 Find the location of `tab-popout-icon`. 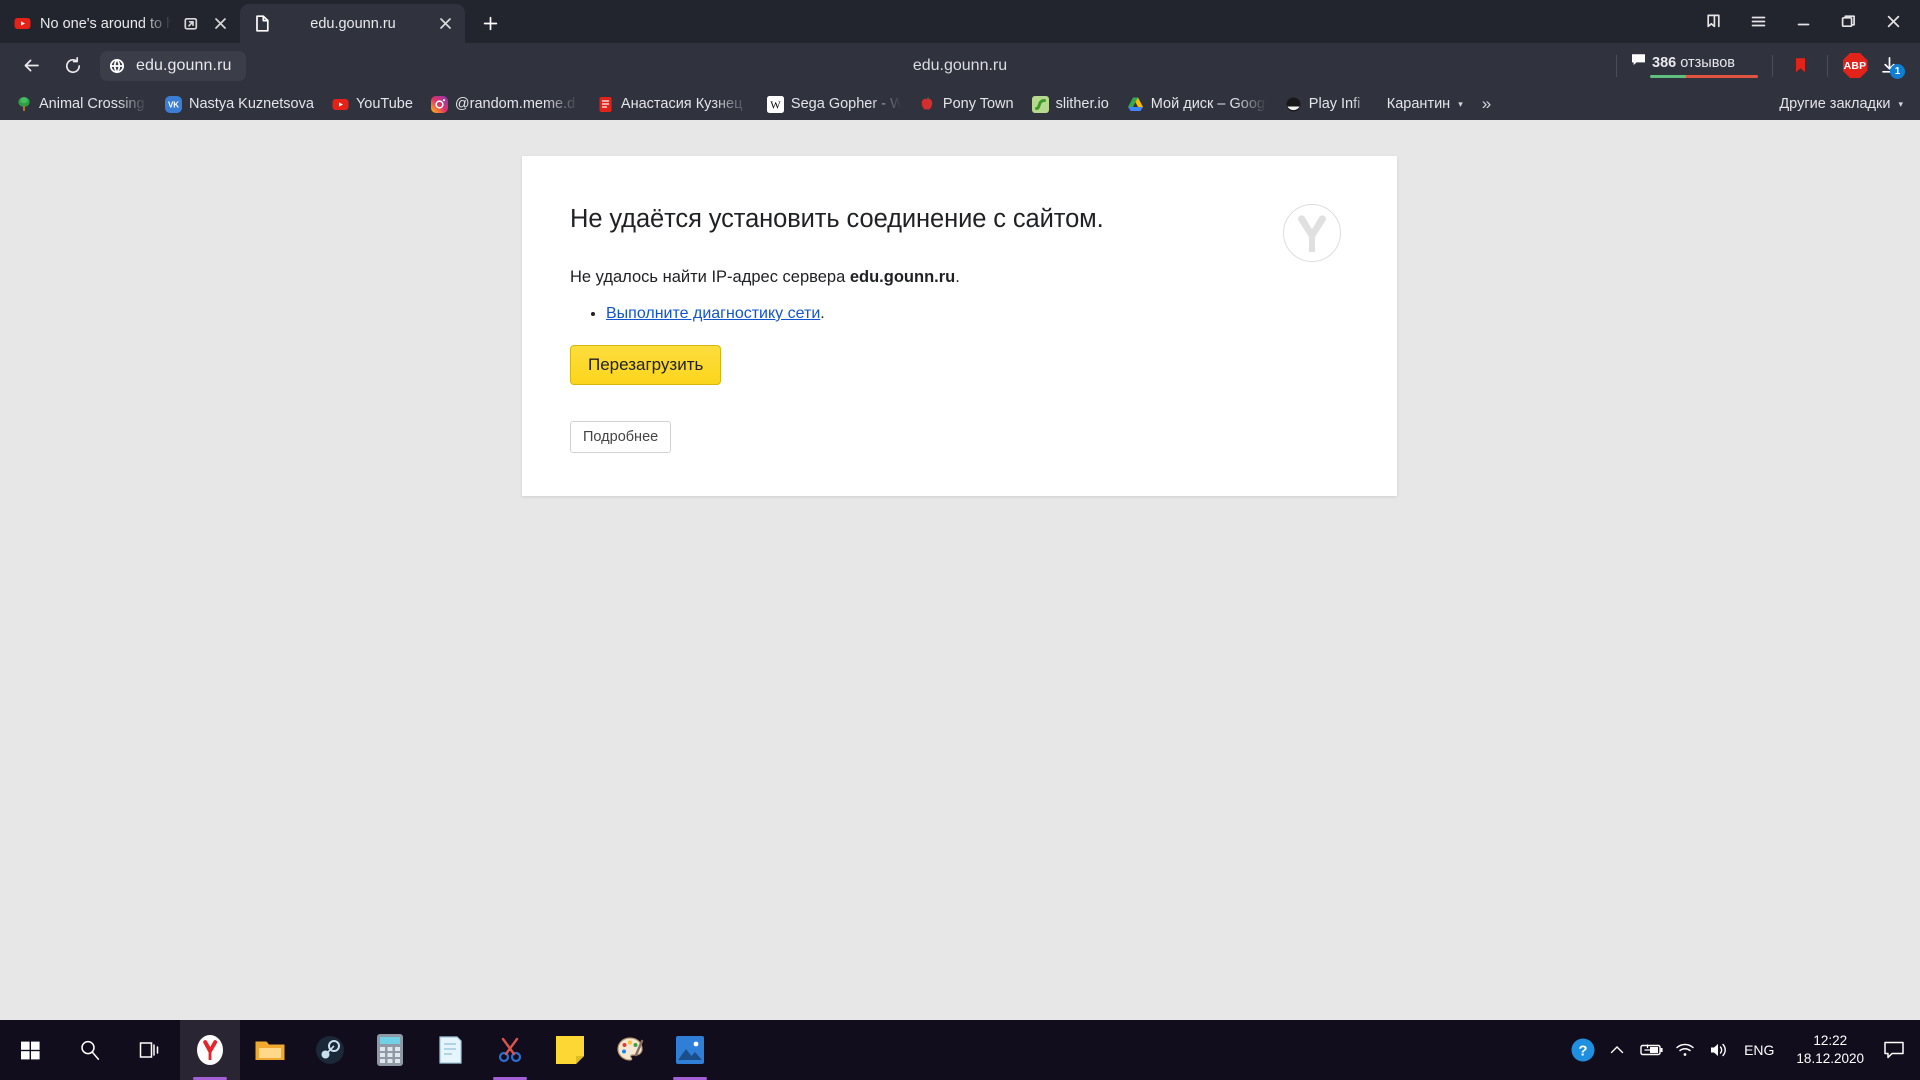

tab-popout-icon is located at coordinates (191, 24).